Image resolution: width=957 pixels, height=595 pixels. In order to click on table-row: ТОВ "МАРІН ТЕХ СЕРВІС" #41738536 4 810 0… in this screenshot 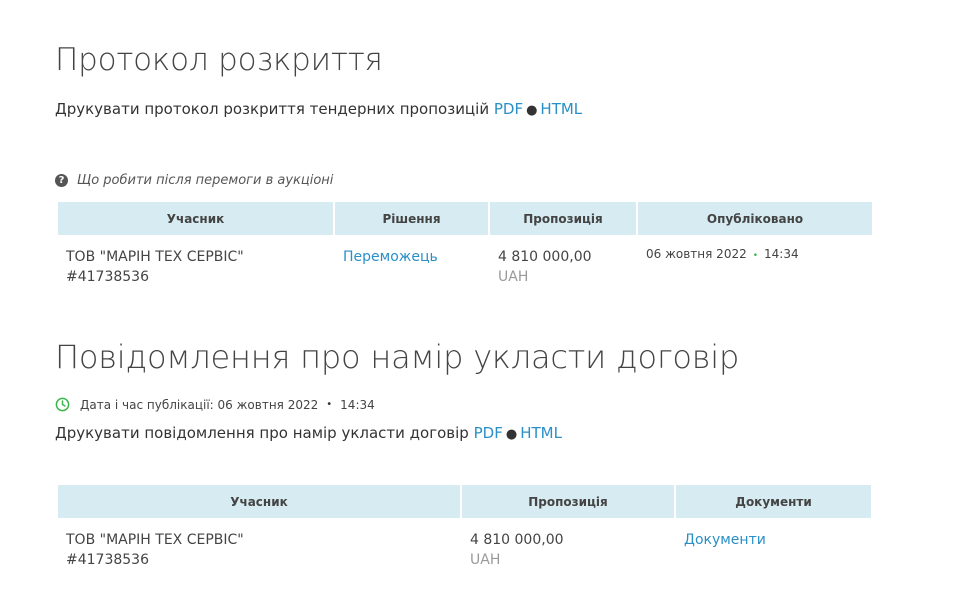, I will do `click(464, 544)`.